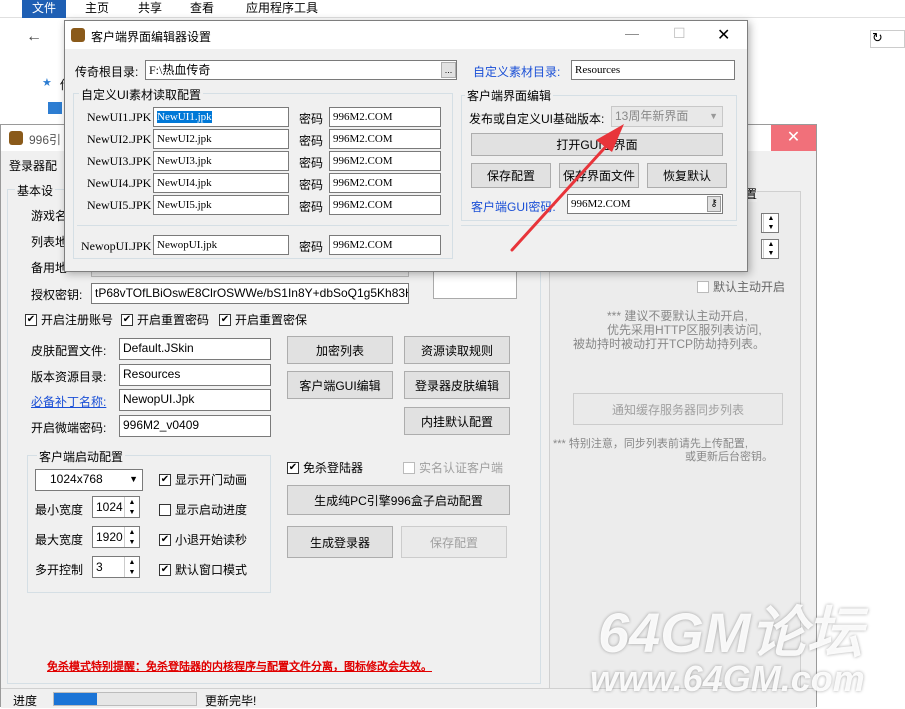 The image size is (905, 709). Describe the element at coordinates (730, 632) in the screenshot. I see `watermark-logo: 64GM论坛` at that location.